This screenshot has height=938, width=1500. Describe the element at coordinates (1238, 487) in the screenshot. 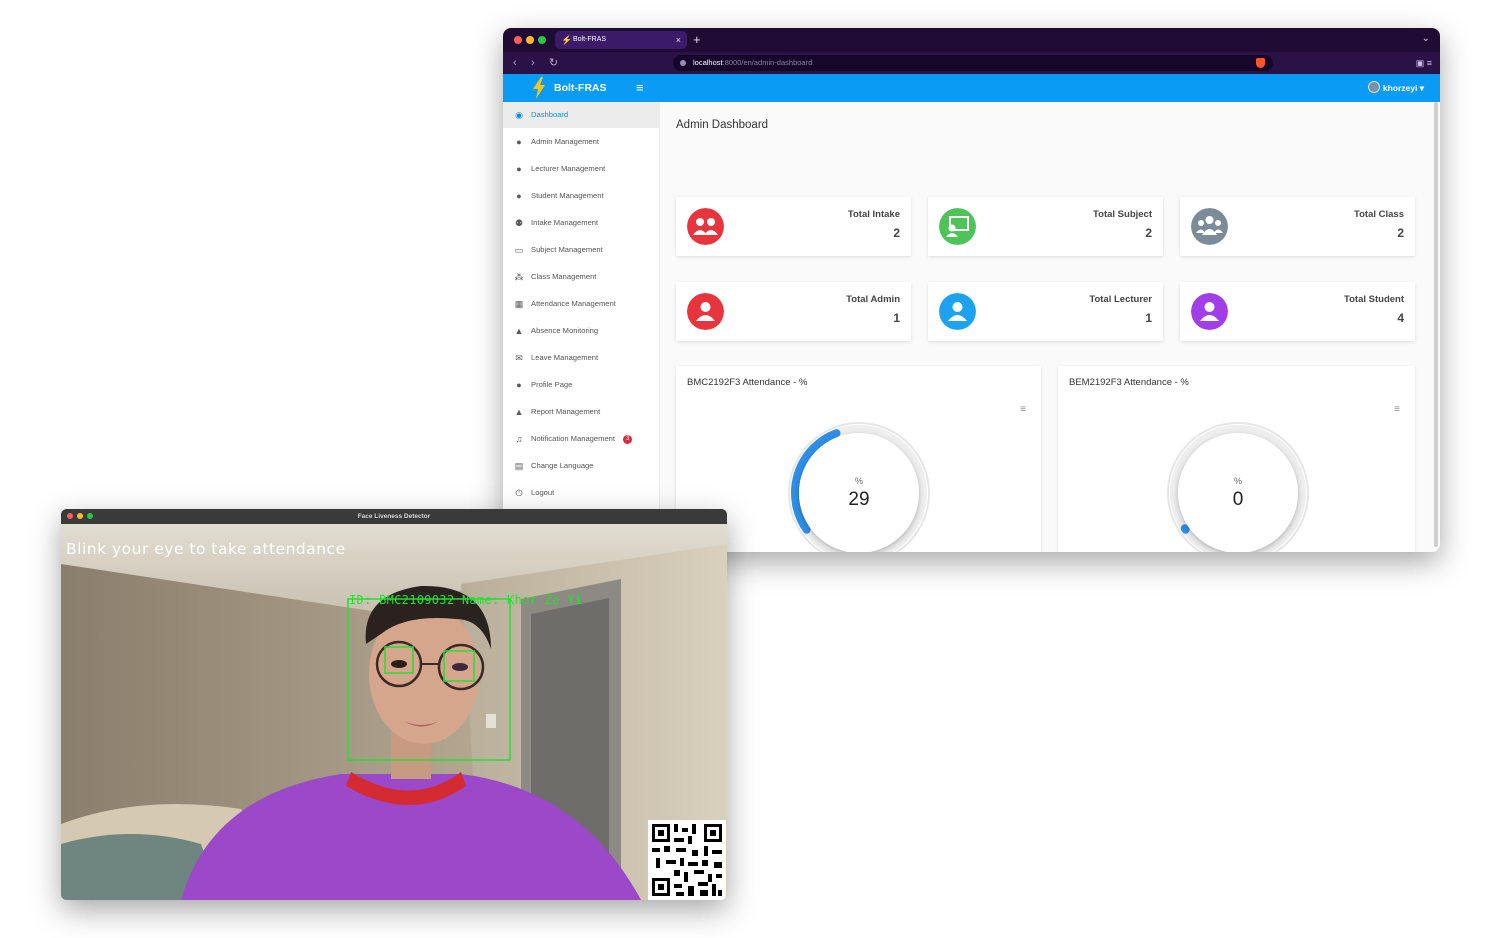

I see `radial-gauge: % 0` at that location.